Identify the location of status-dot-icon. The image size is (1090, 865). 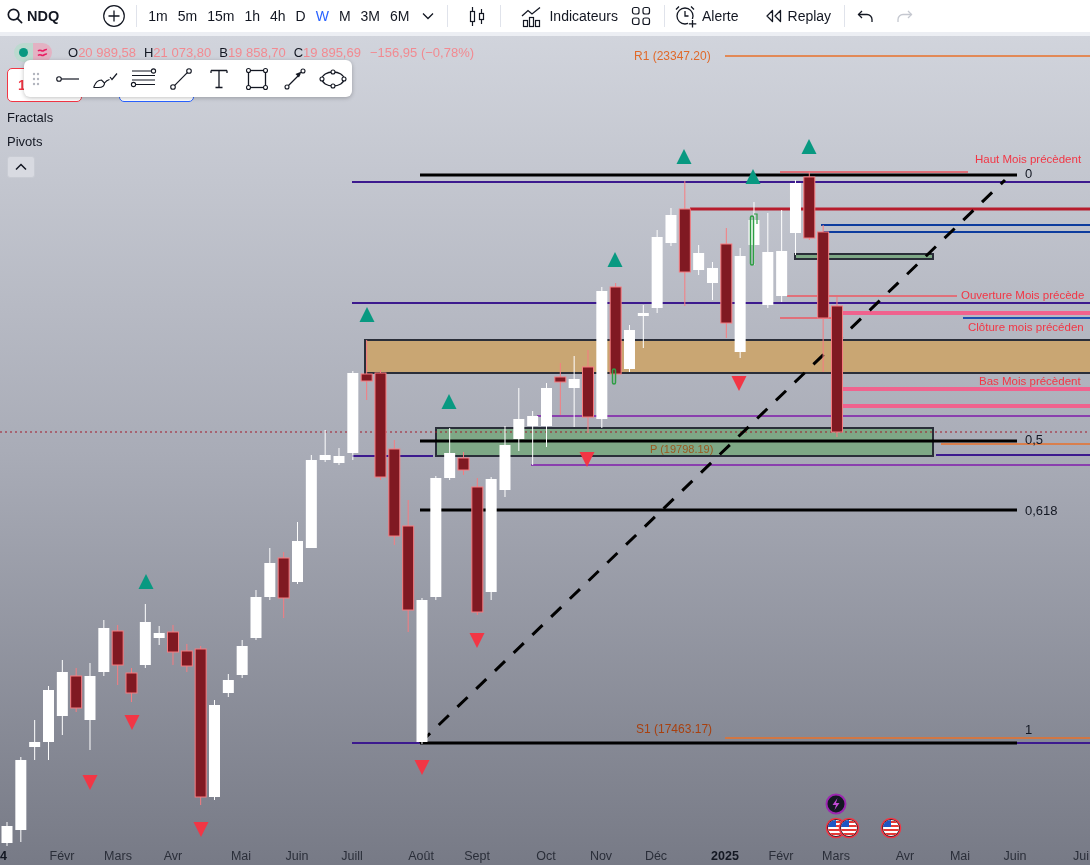
(23, 52).